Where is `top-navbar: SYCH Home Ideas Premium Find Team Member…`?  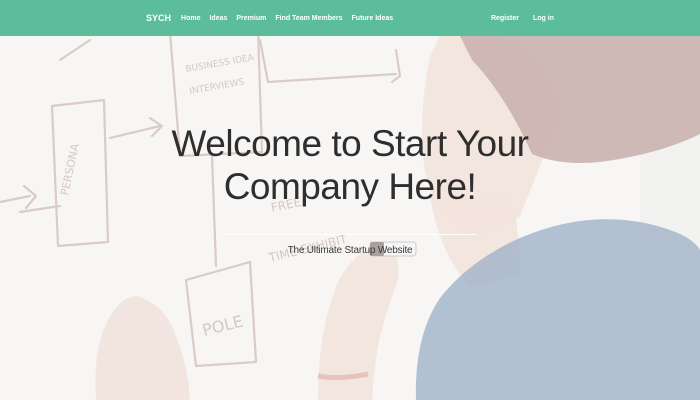 top-navbar: SYCH Home Ideas Premium Find Team Member… is located at coordinates (350, 18).